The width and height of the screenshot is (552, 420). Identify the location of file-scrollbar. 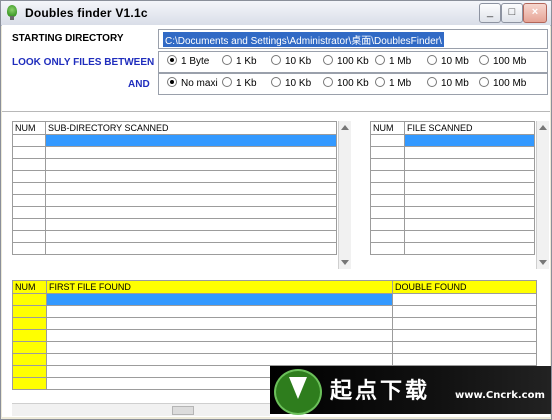
(542, 195).